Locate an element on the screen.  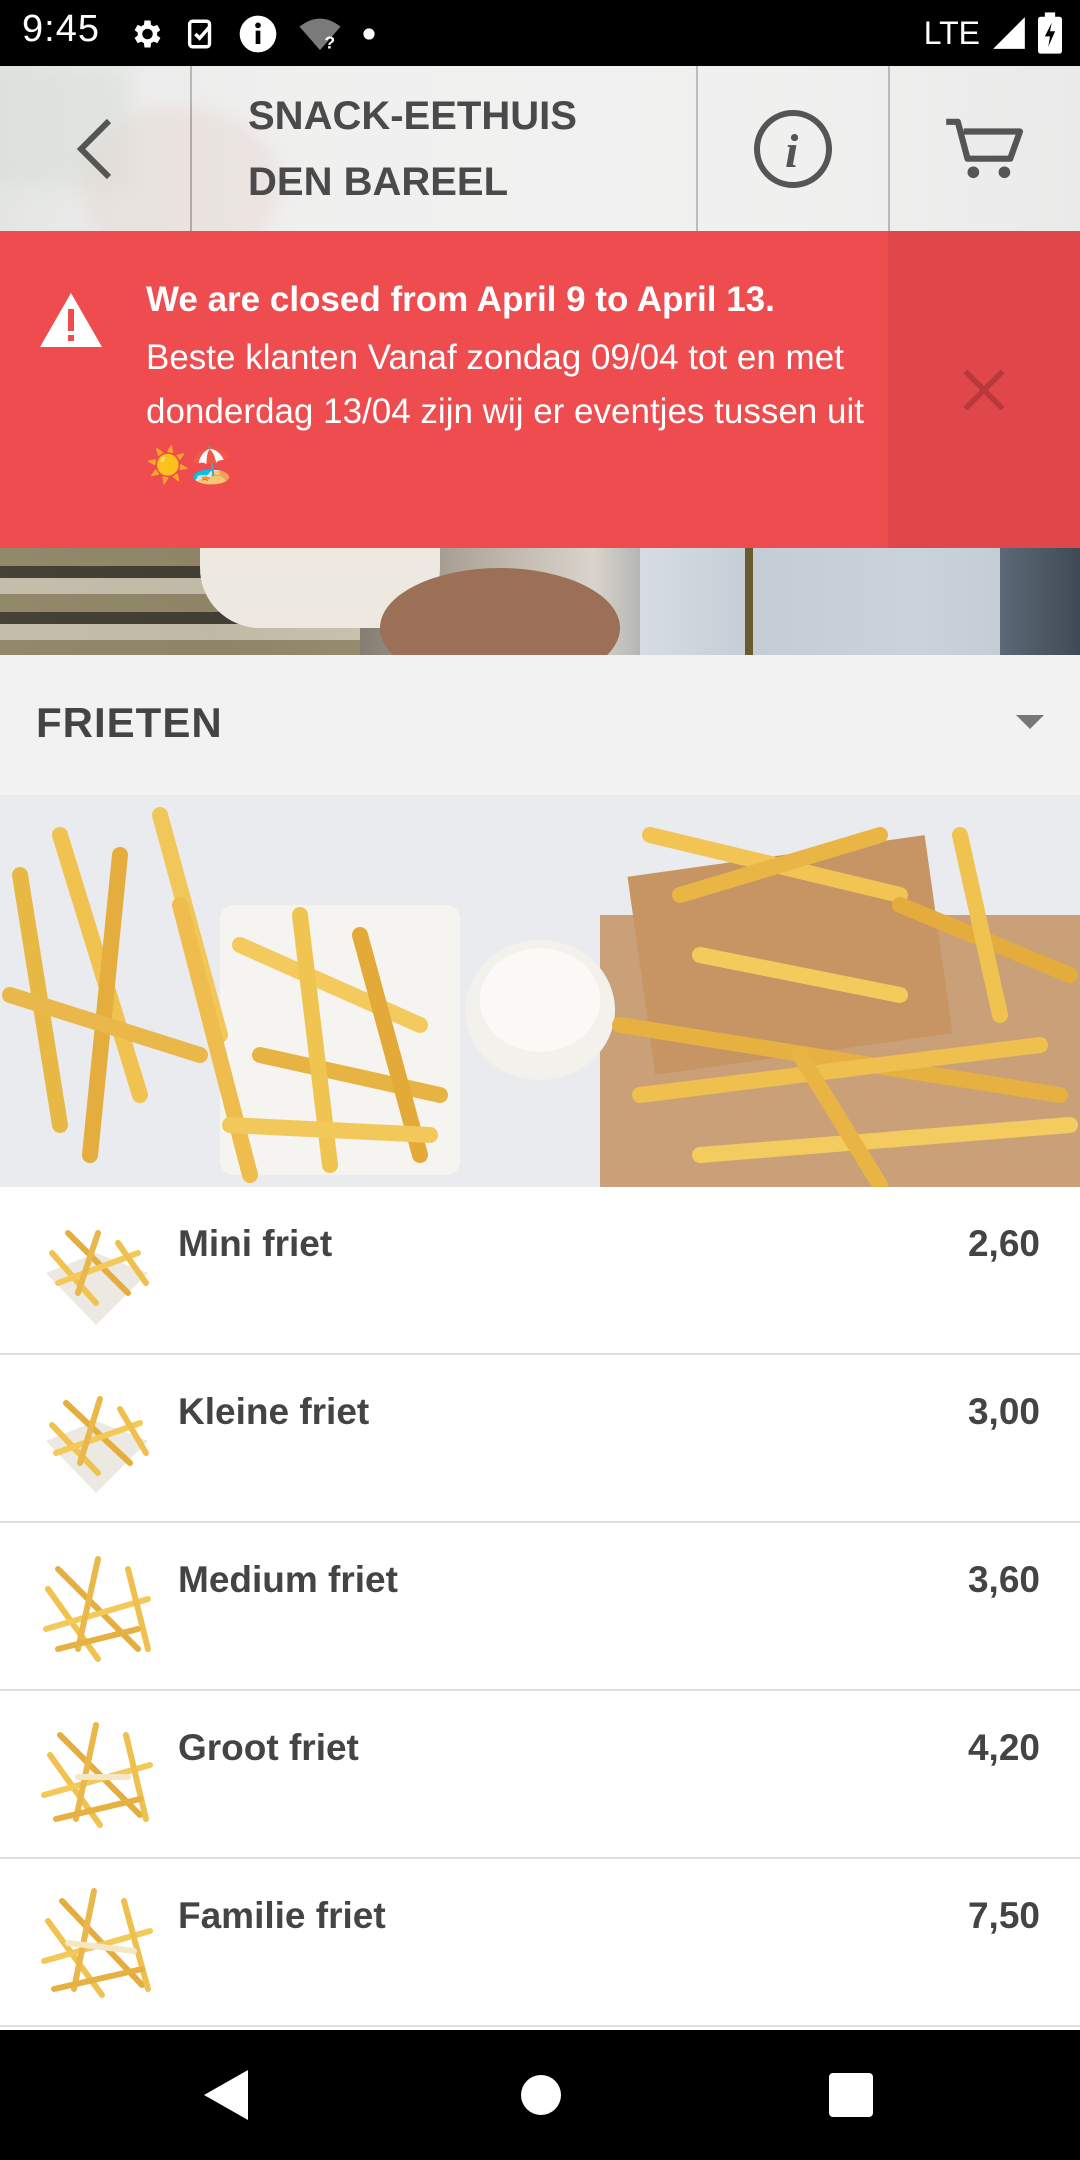
alert-title: We are closed from April 9 to April 13. is located at coordinates (460, 299).